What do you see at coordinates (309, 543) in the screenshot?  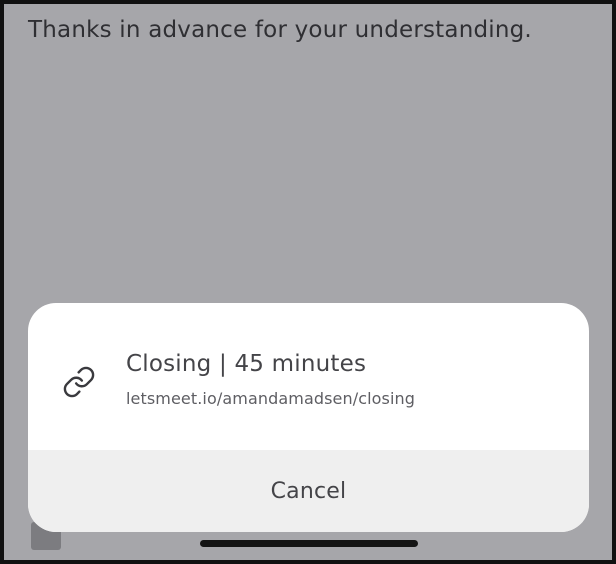 I see `home-indicator` at bounding box center [309, 543].